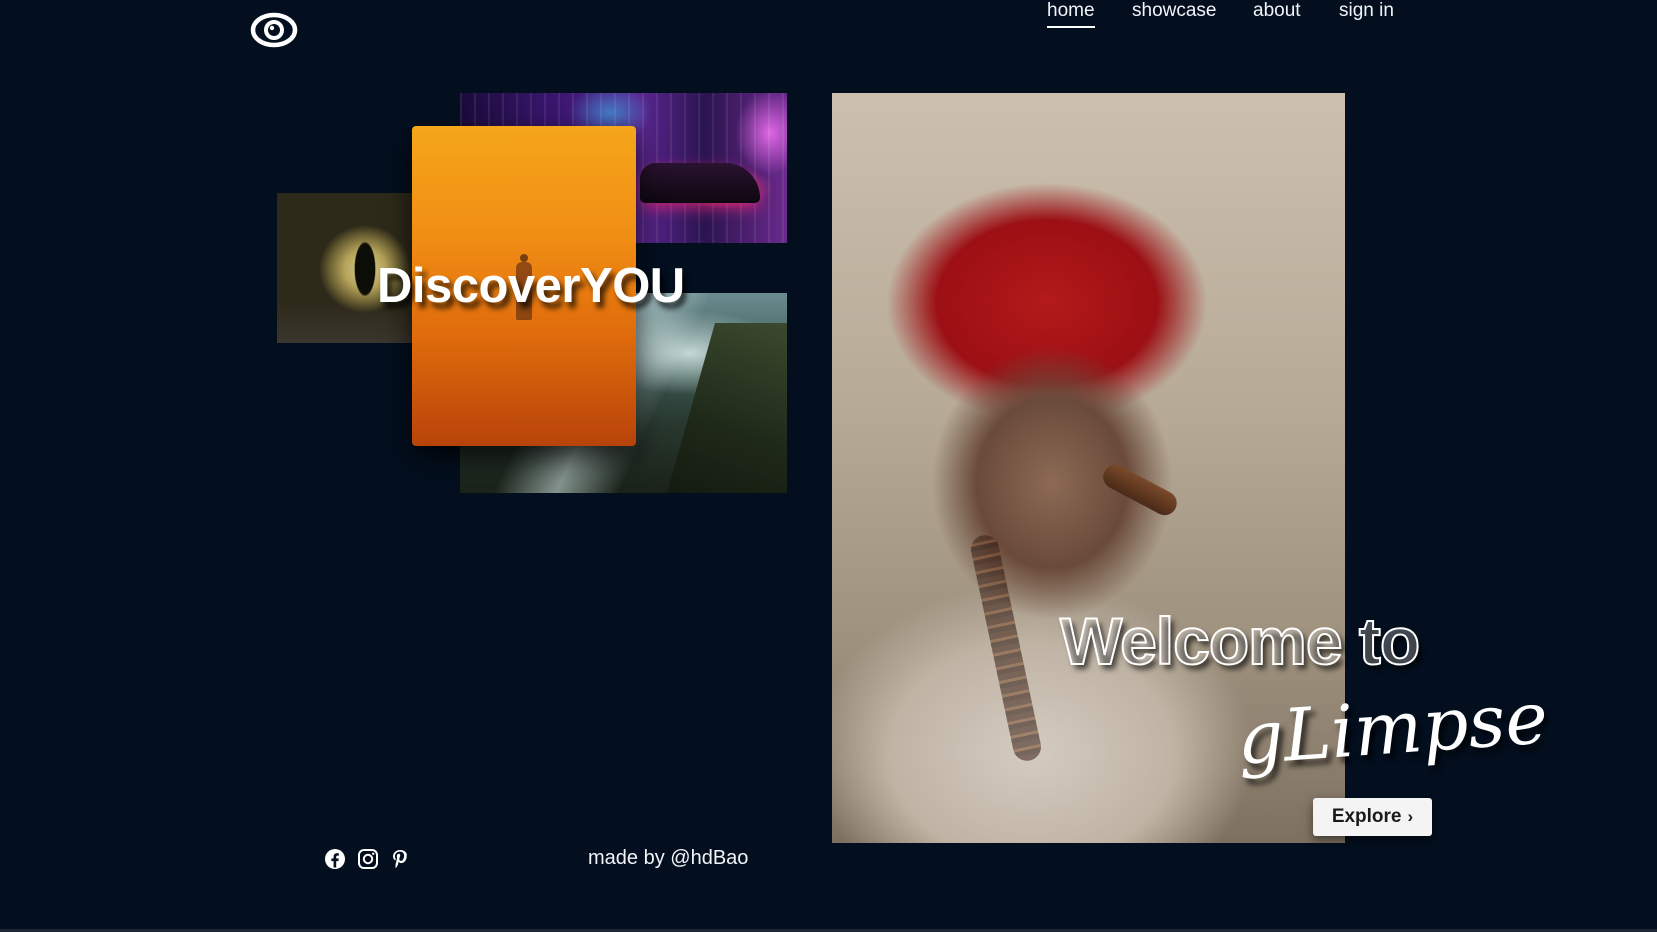  Describe the element at coordinates (1071, 14) in the screenshot. I see `nav-item-home: home` at that location.